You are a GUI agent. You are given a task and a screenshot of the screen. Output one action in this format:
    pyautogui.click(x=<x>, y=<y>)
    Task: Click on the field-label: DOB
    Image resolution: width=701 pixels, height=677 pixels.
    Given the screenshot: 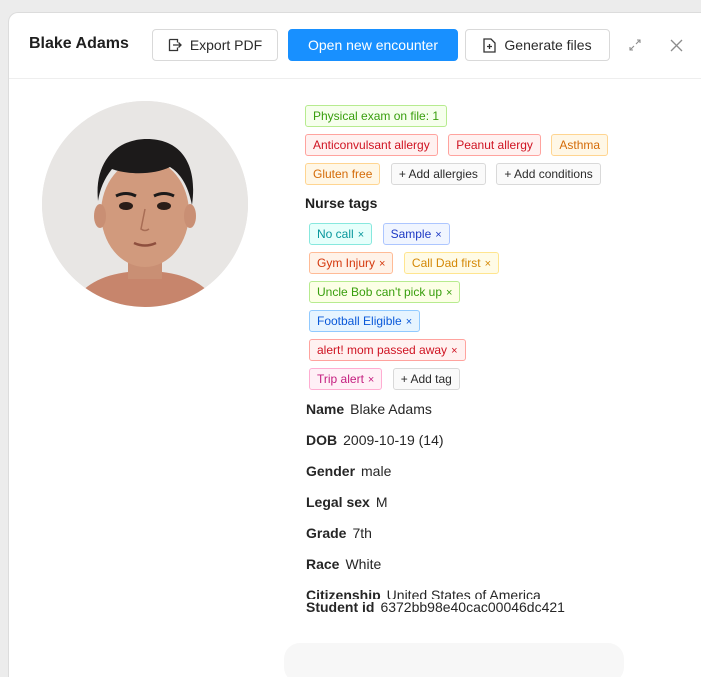 What is the action you would take?
    pyautogui.click(x=322, y=440)
    